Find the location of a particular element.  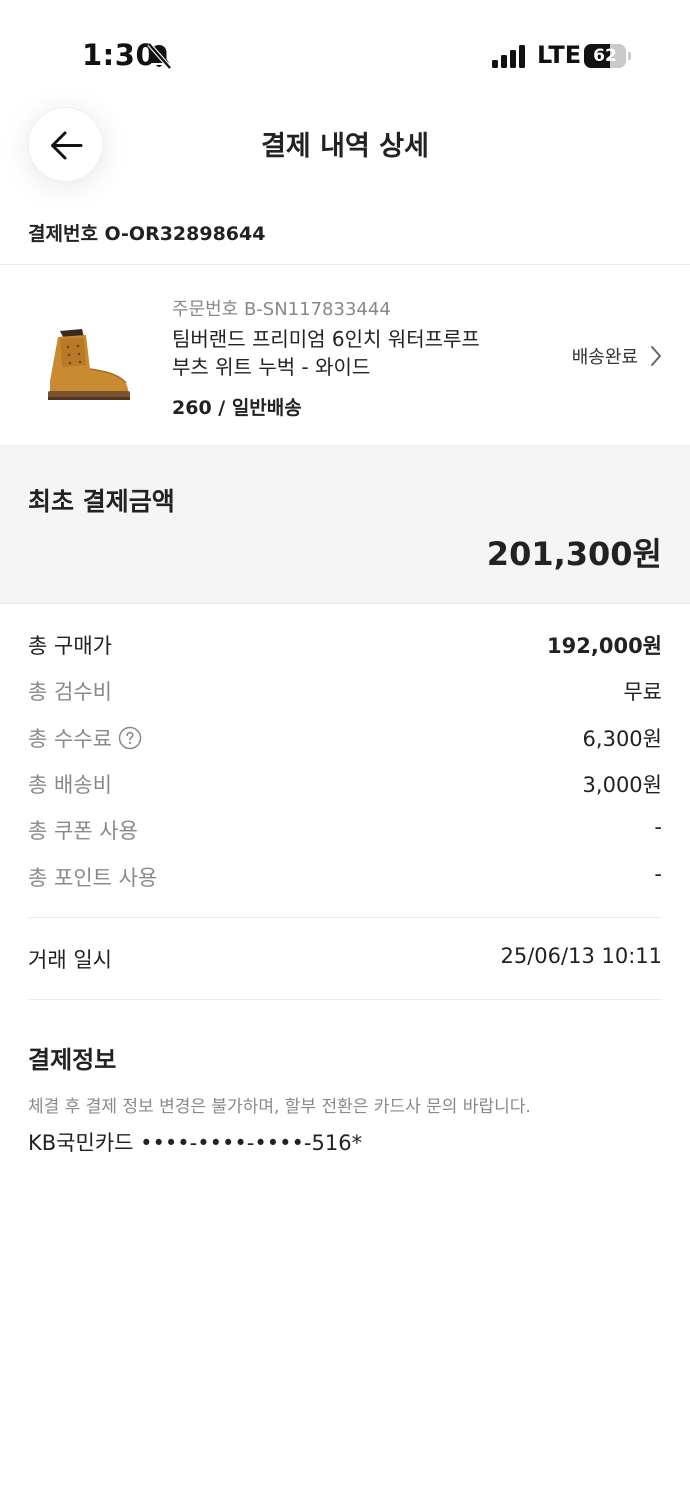

breakdown-value: 3,000원 is located at coordinates (622, 785).